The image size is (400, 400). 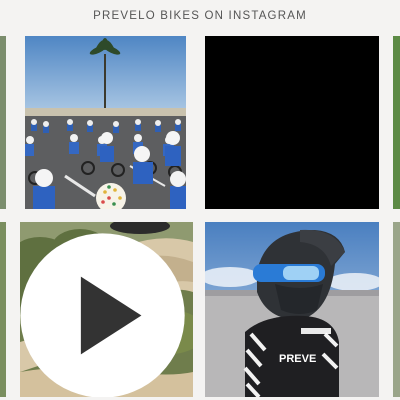 What do you see at coordinates (297, 359) in the screenshot?
I see `jersey-text: PREVE` at bounding box center [297, 359].